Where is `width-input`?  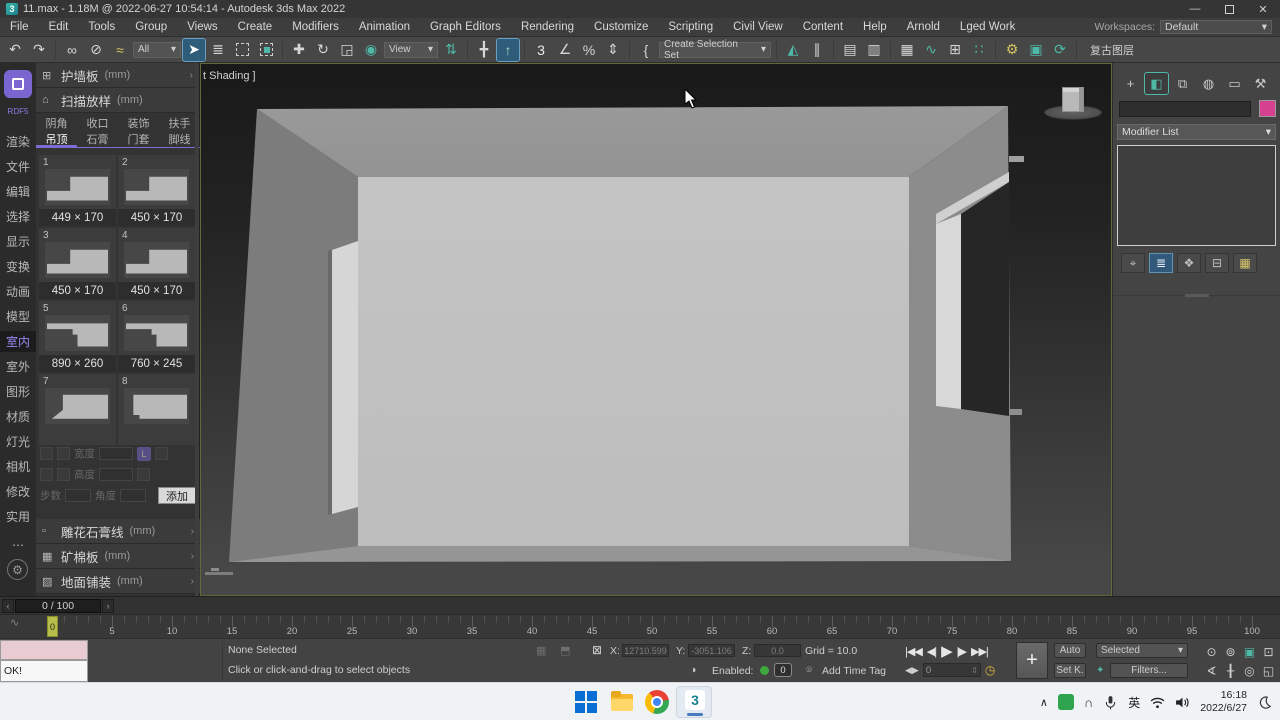
width-input is located at coordinates (116, 453).